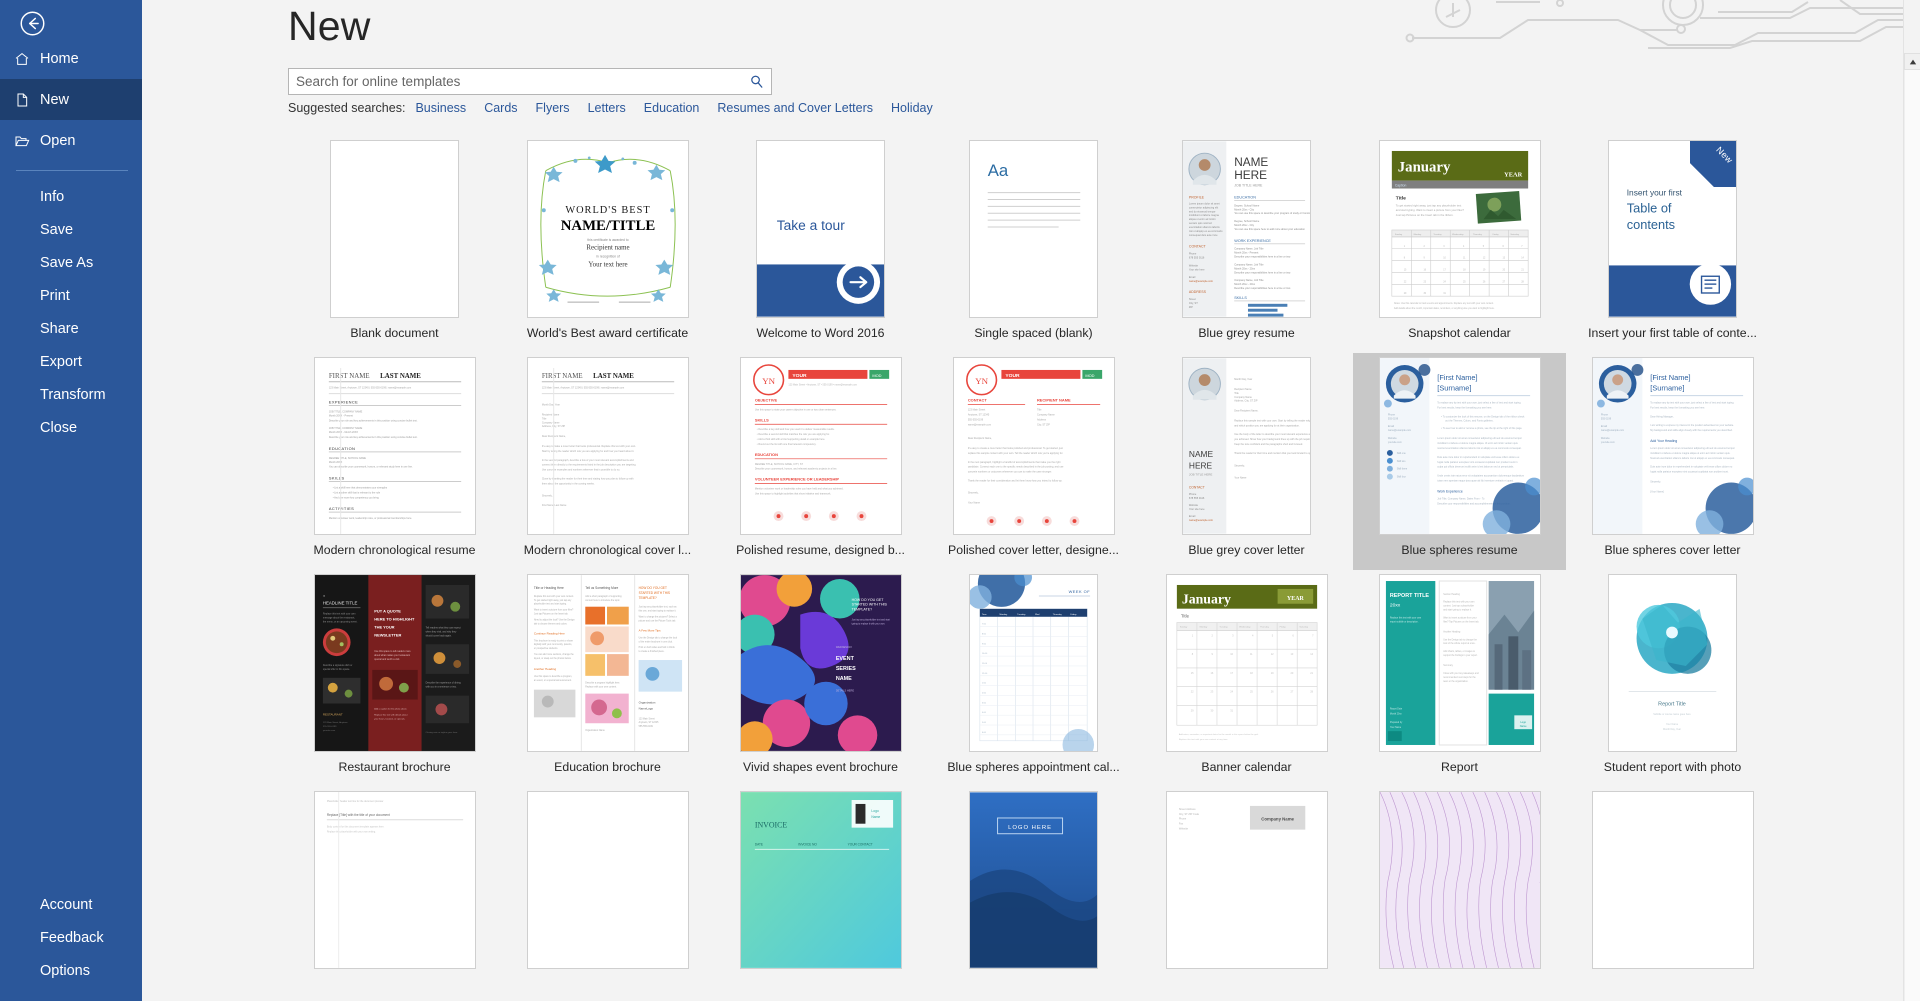 This screenshot has width=1920, height=1001. I want to click on svg-text: FIRST NAME, so click(561, 376).